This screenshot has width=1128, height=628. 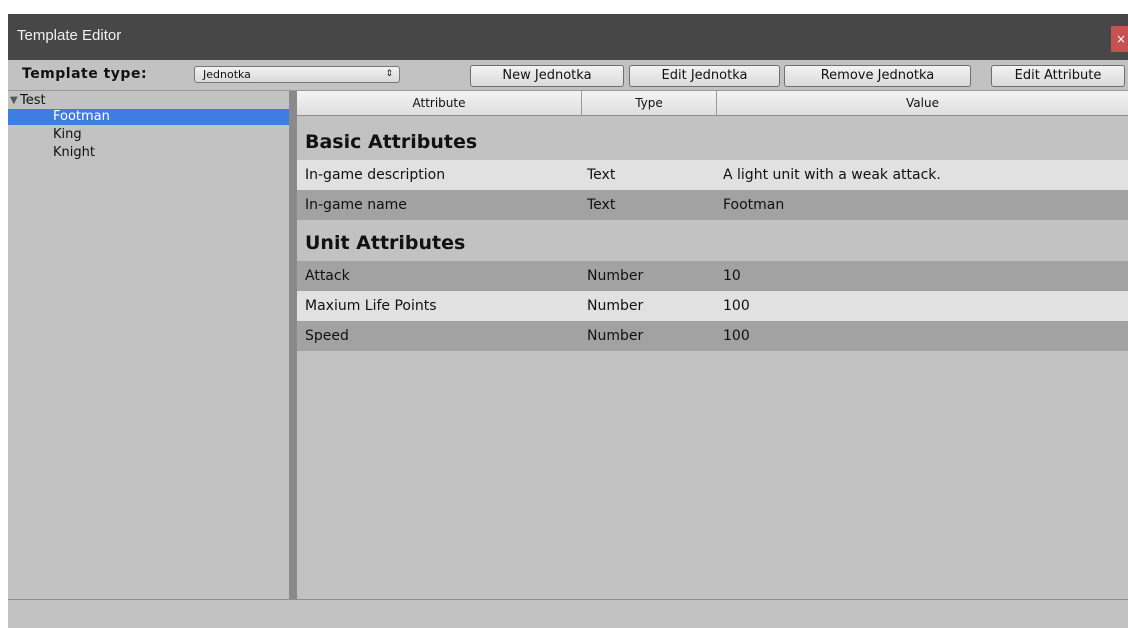 I want to click on table-row: In-game name Text Footman, so click(x=712, y=205).